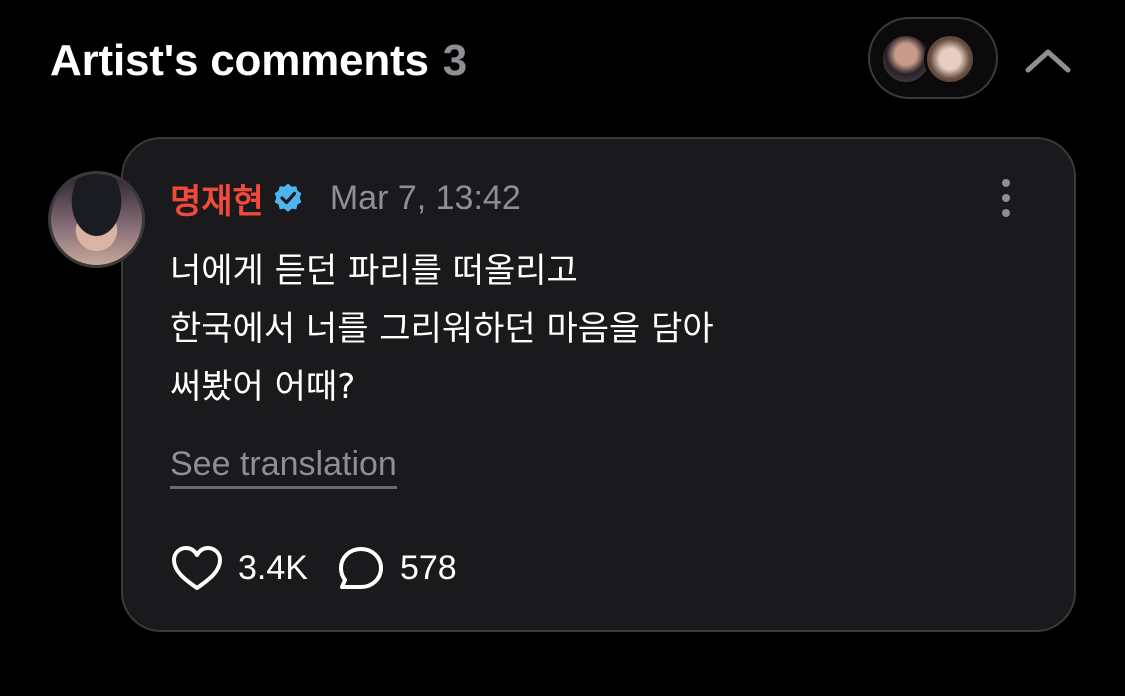 Image resolution: width=1125 pixels, height=696 pixels. I want to click on comment-actions: 3.4K 578, so click(313, 568).